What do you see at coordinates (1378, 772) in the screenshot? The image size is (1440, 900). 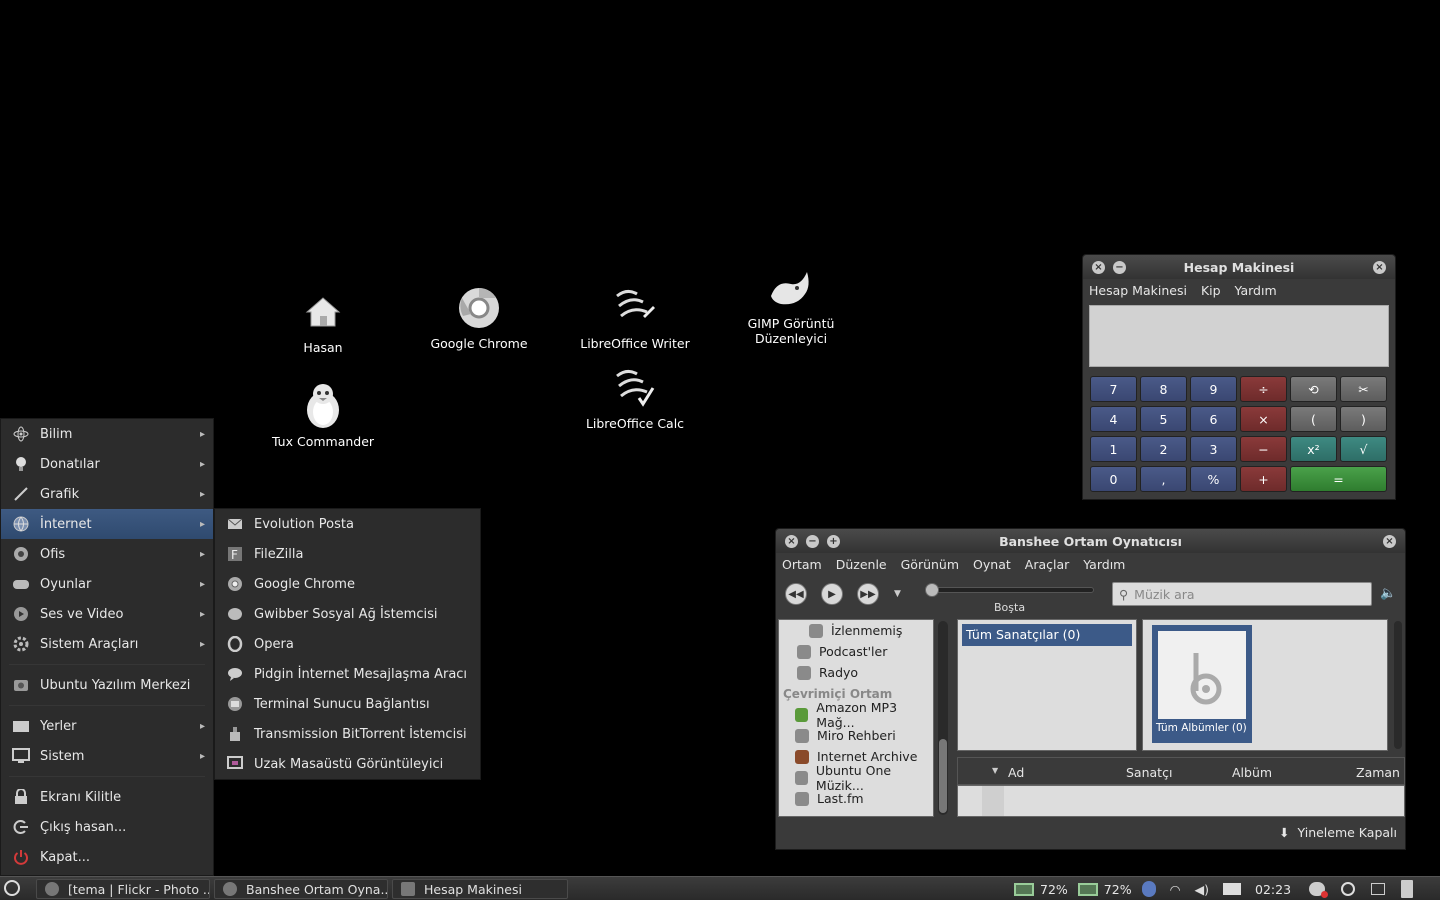 I see `column-zaman: Zaman` at bounding box center [1378, 772].